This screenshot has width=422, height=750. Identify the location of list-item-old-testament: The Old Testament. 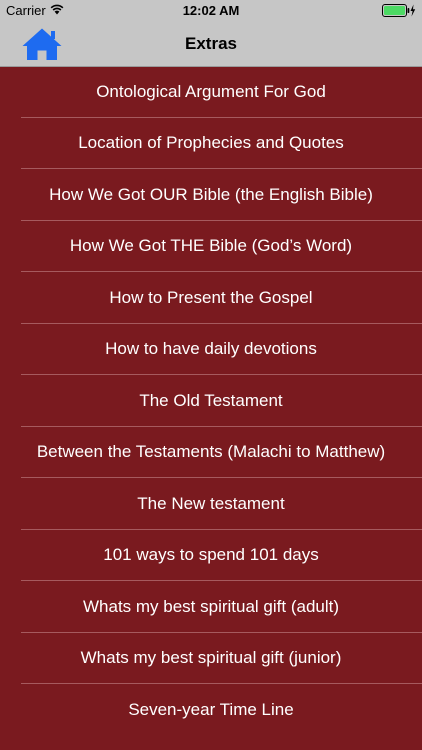
(211, 401).